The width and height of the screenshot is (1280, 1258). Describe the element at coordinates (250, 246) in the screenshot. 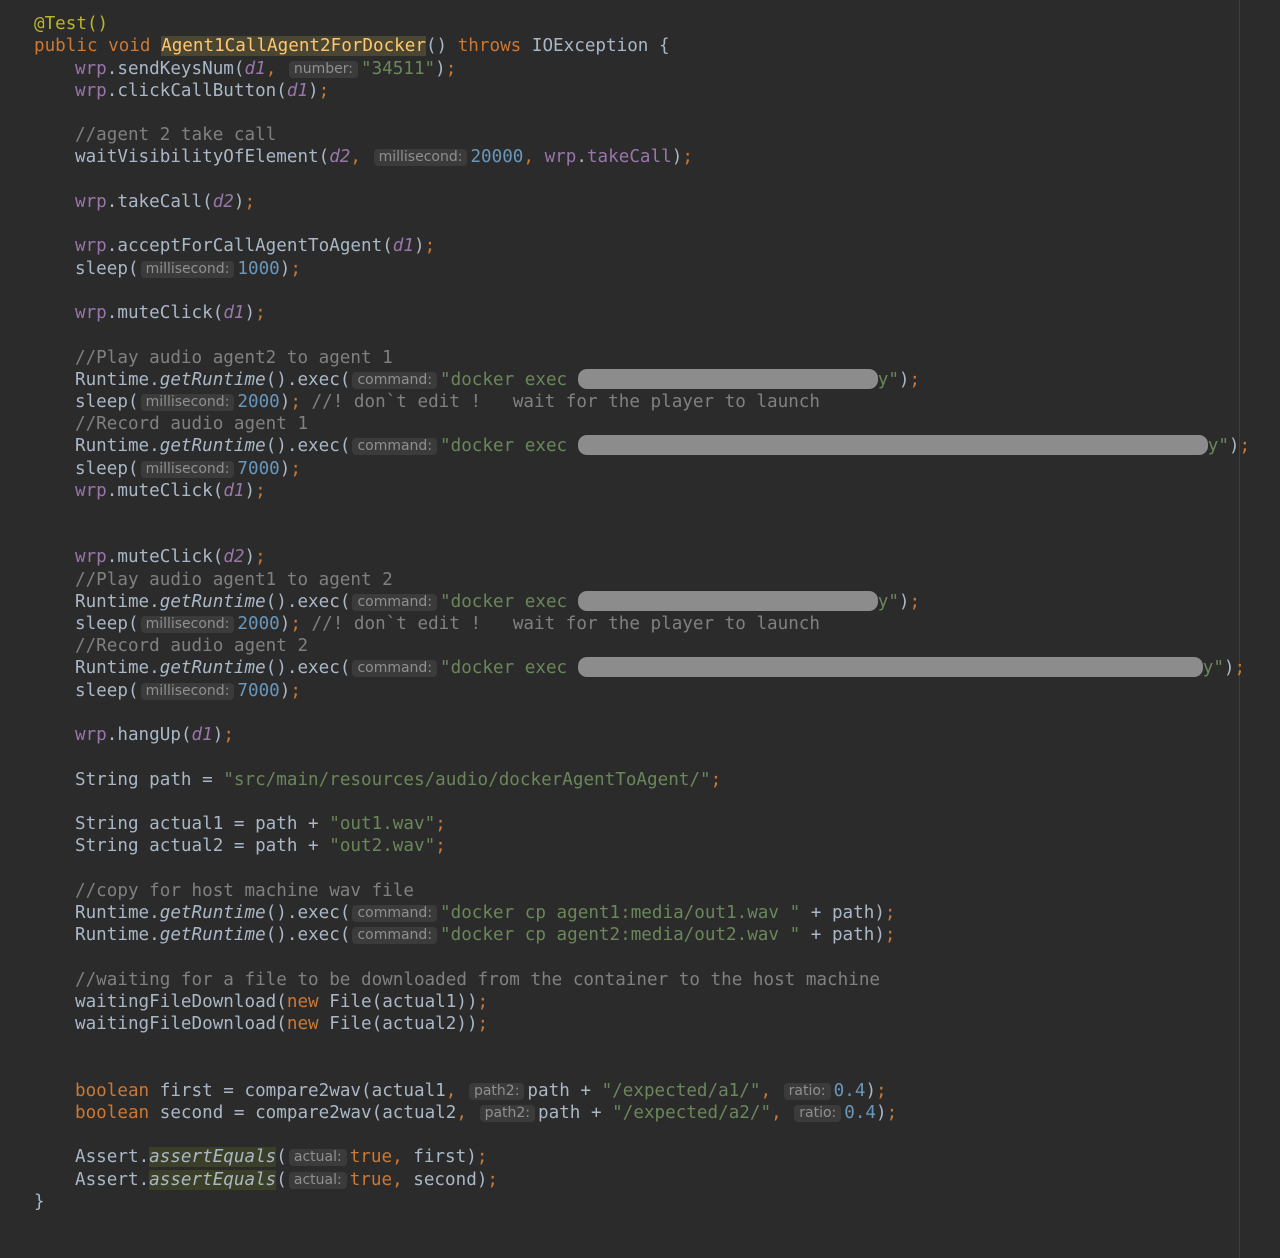

I see `method-call: acceptForCallAgentToAgent` at that location.